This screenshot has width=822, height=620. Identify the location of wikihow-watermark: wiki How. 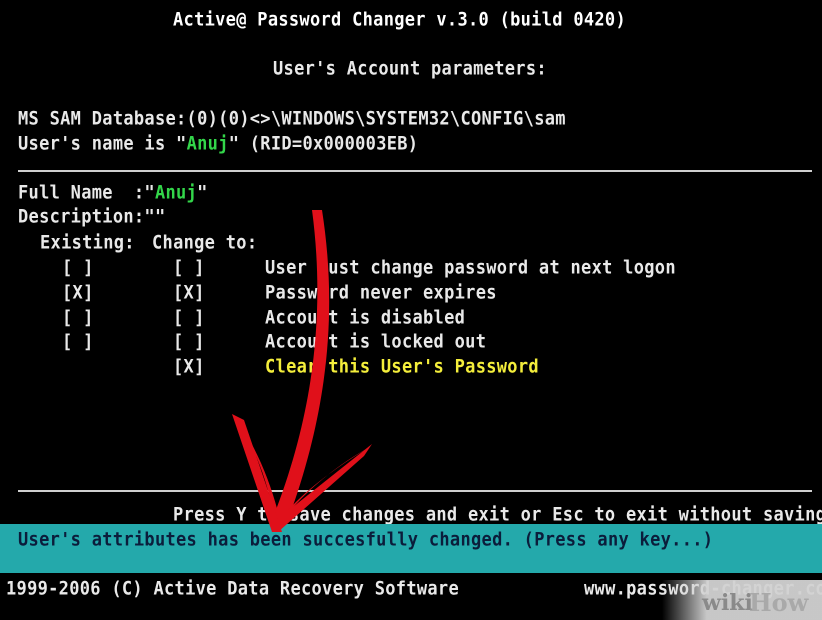
(742, 600).